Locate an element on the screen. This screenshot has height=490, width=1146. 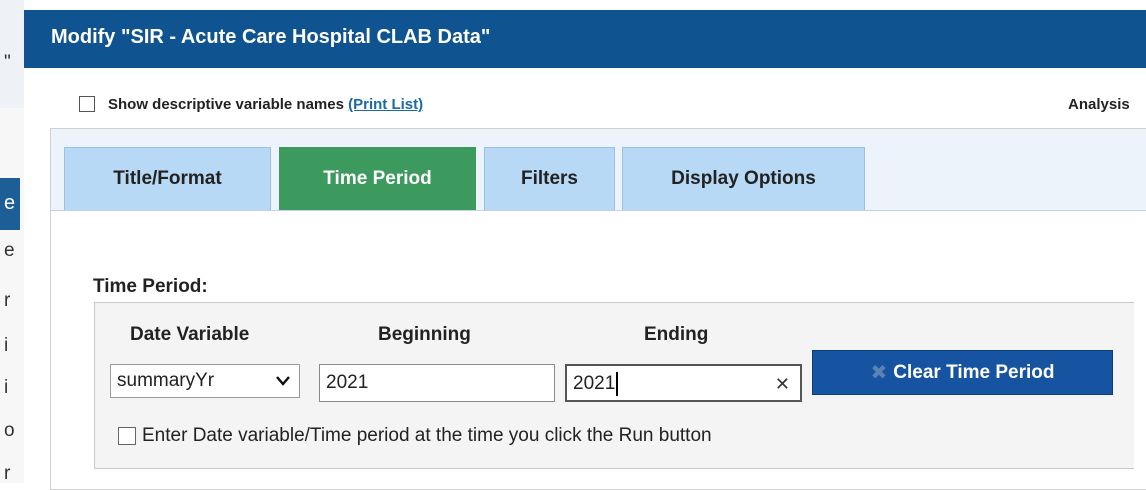
background-blue-button: e is located at coordinates (10, 204).